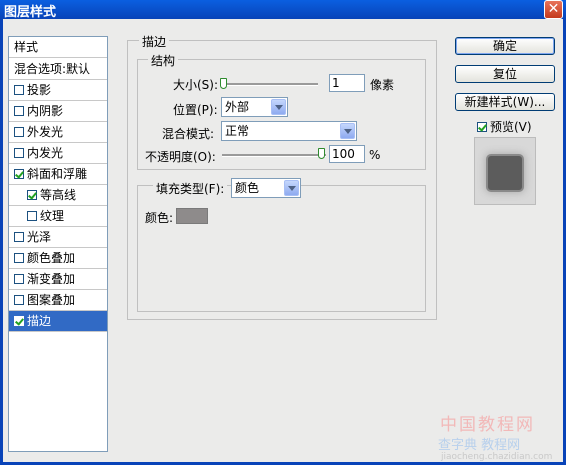 The image size is (566, 465). I want to click on watermark-text: 查字典 教程网, so click(479, 445).